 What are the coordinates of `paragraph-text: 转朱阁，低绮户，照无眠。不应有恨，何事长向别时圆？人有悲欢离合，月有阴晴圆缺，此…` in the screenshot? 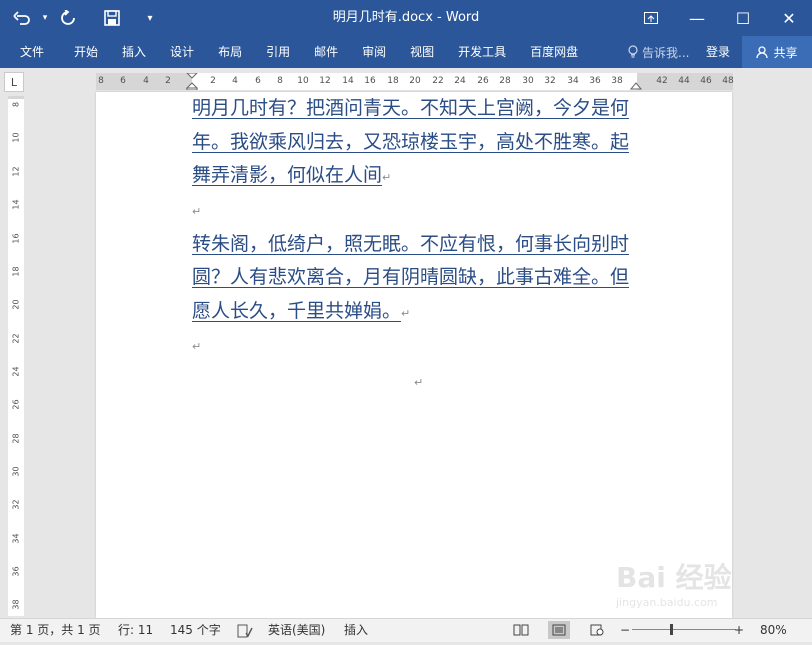 It's located at (411, 277).